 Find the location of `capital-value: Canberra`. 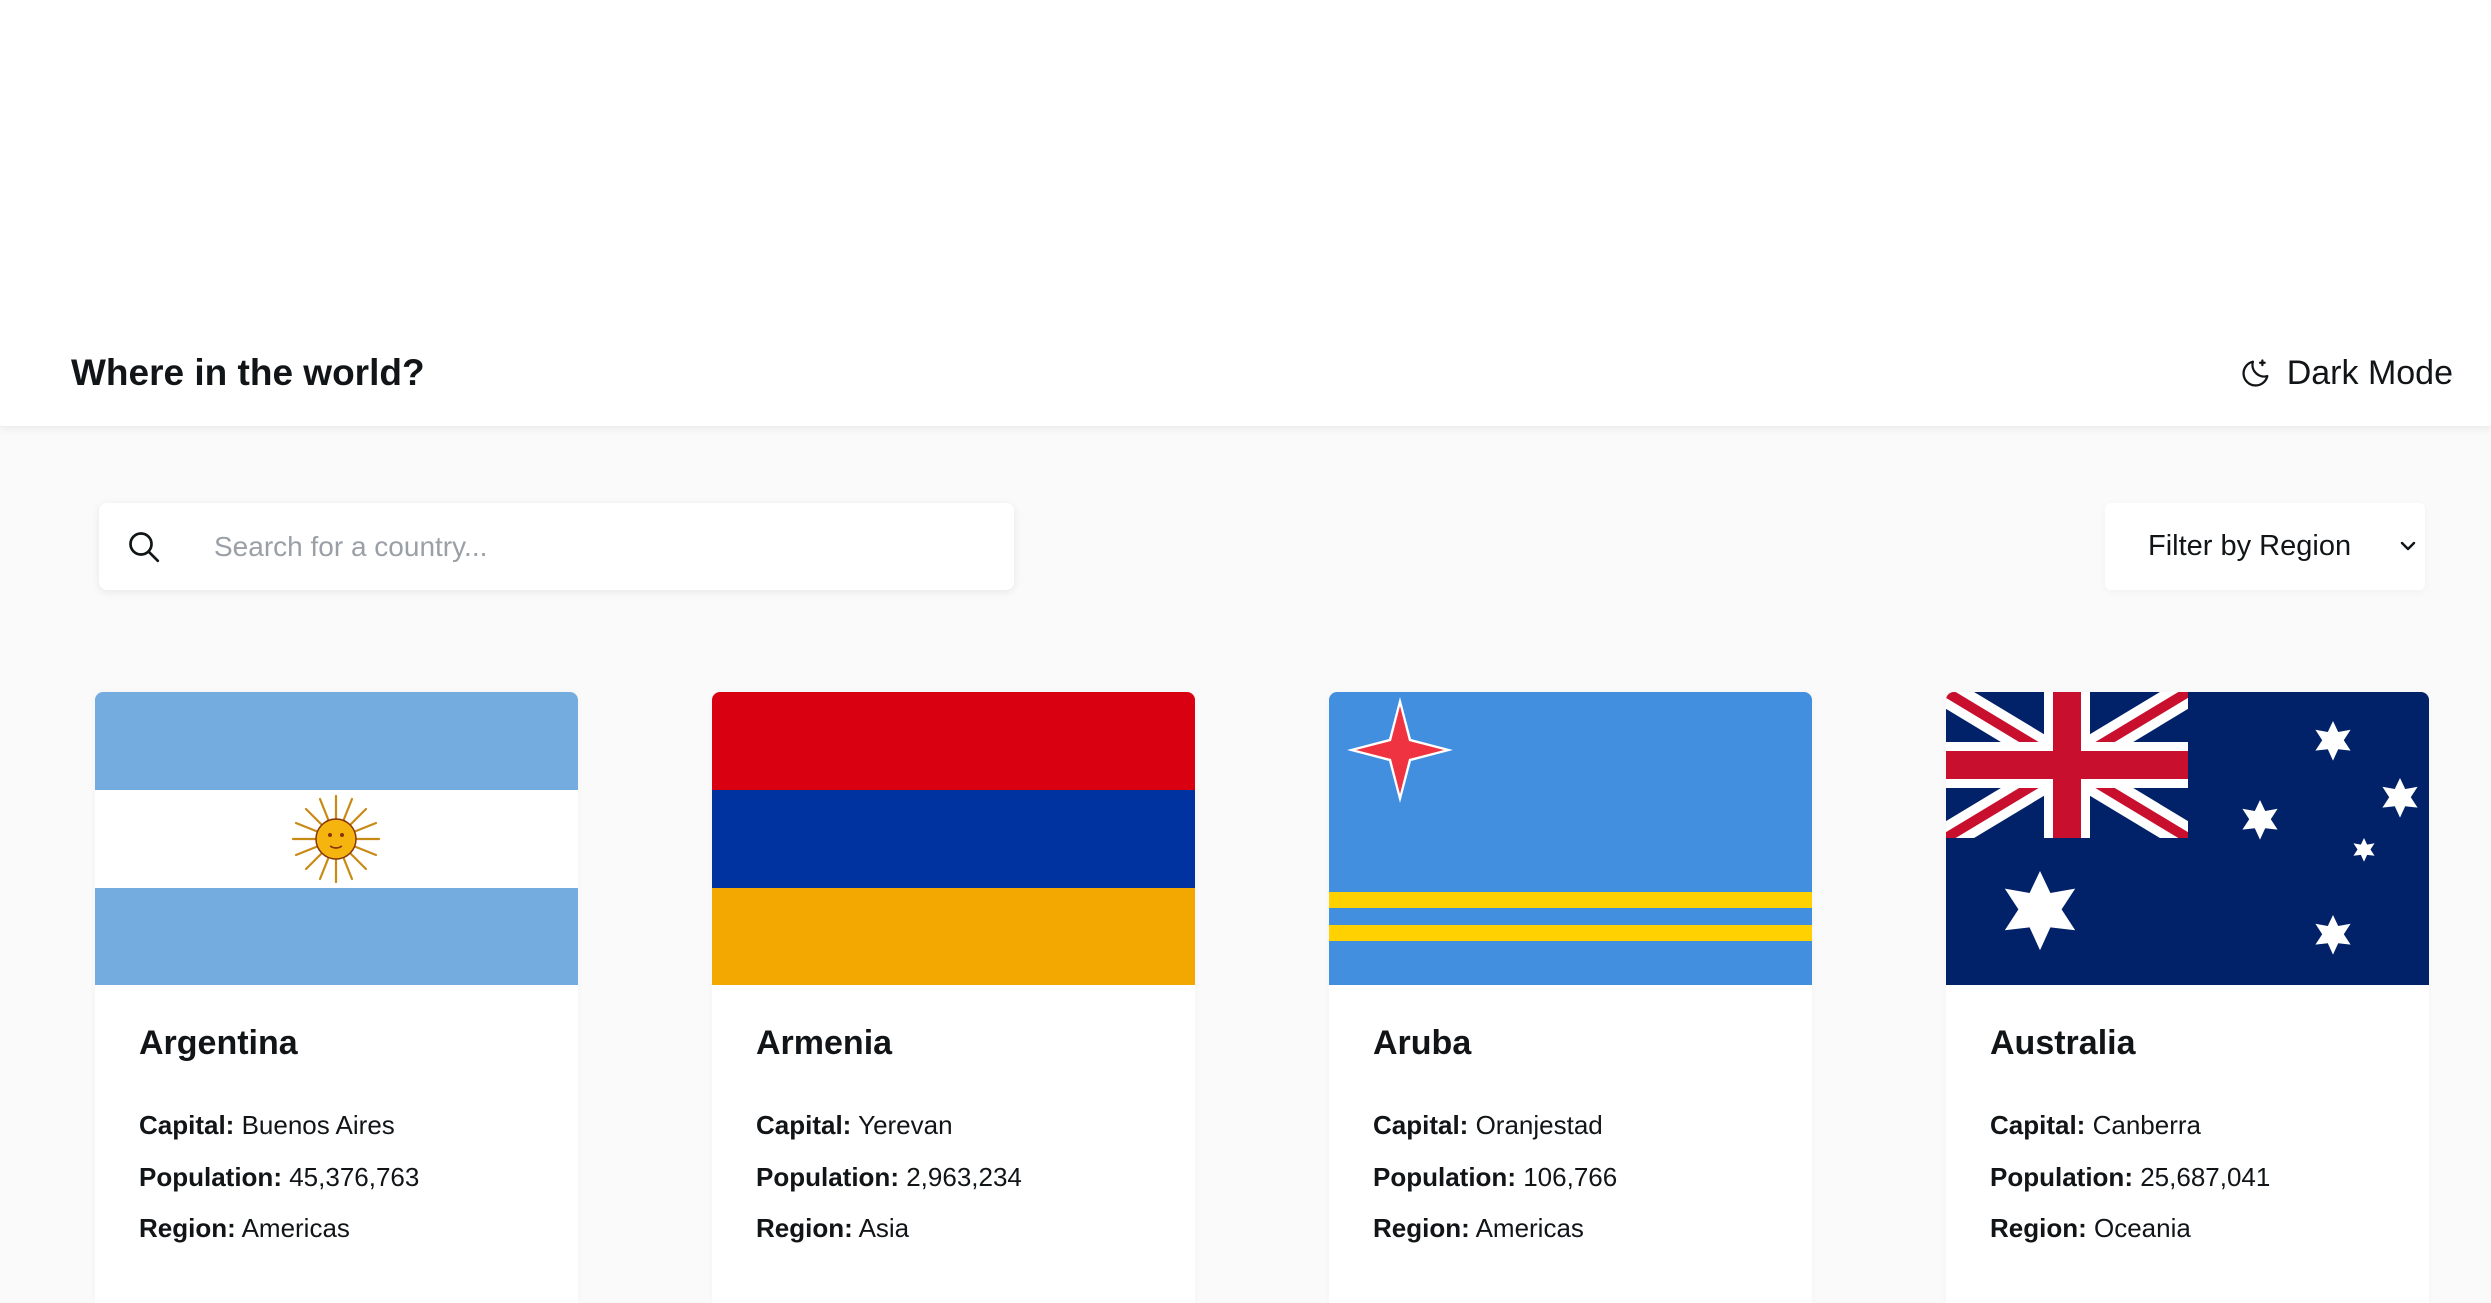

capital-value: Canberra is located at coordinates (2146, 1125).